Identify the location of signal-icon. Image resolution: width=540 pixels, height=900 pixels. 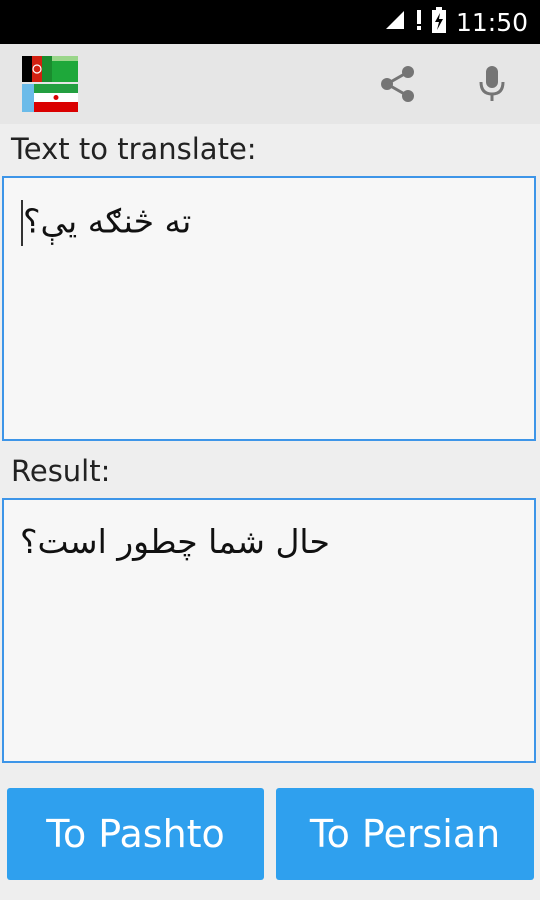
(395, 22).